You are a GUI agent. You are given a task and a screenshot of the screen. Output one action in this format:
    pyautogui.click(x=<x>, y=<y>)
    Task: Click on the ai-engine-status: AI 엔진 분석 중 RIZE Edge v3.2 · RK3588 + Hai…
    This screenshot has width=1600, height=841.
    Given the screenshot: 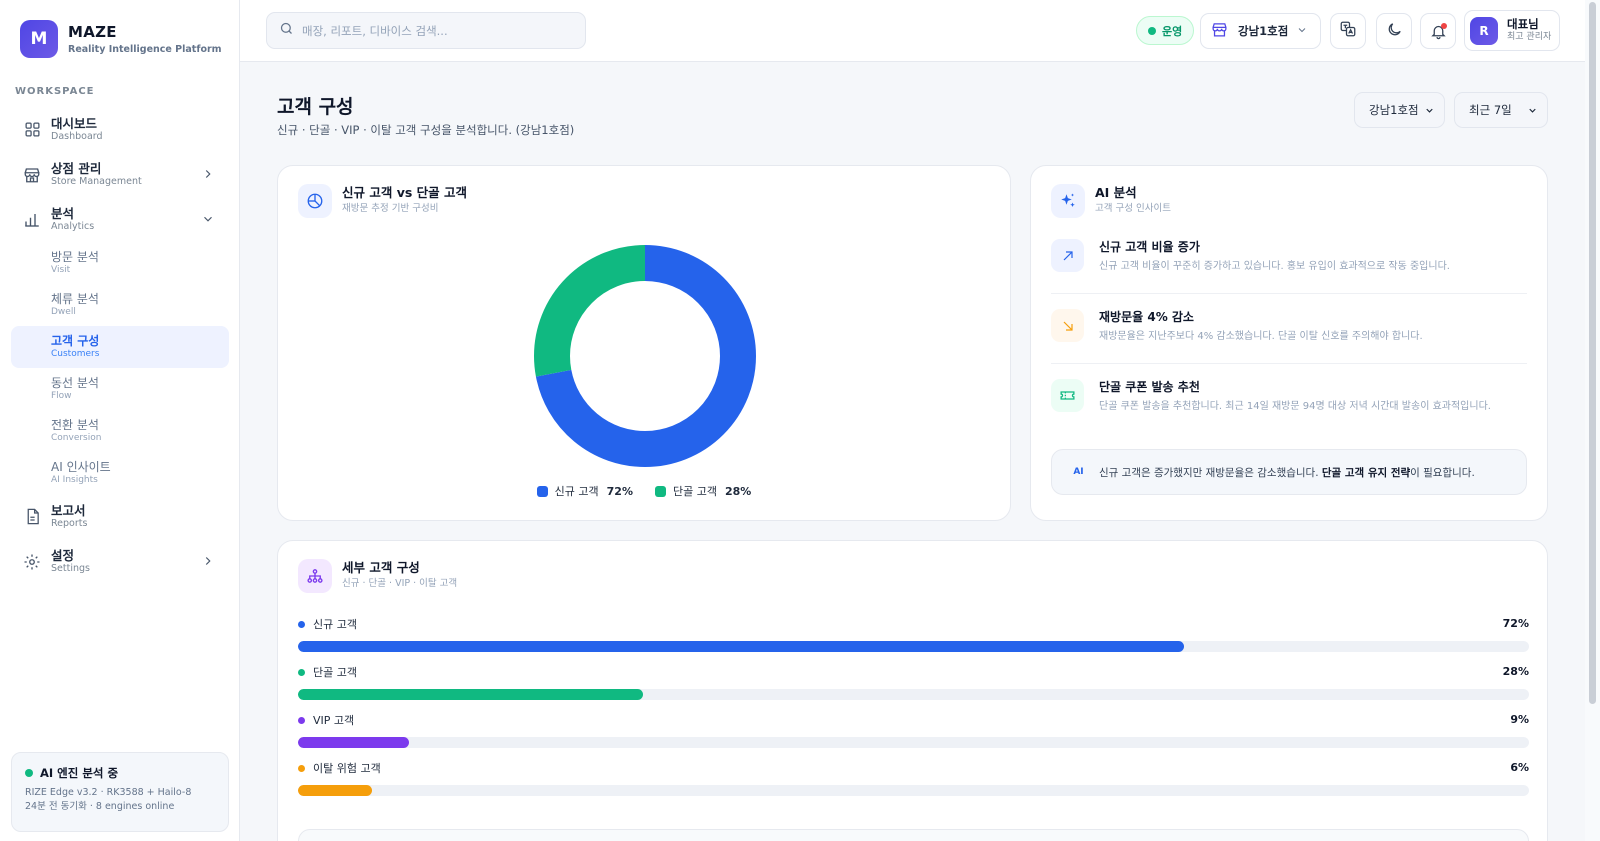 What is the action you would take?
    pyautogui.click(x=120, y=792)
    